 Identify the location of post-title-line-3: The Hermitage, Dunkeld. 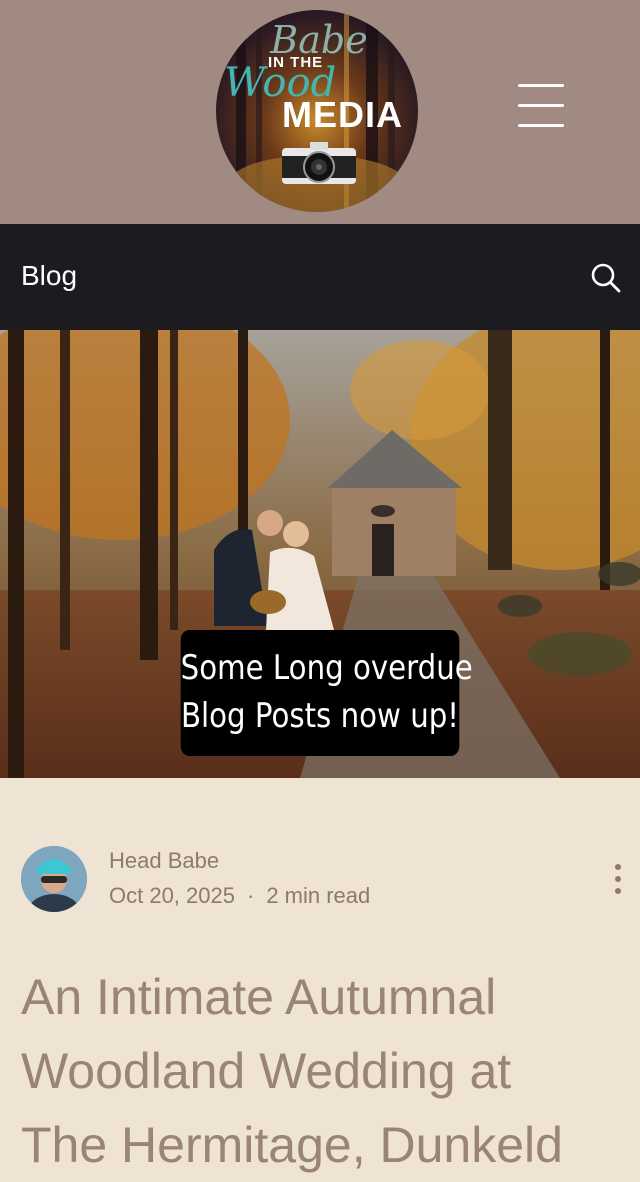
(292, 1145).